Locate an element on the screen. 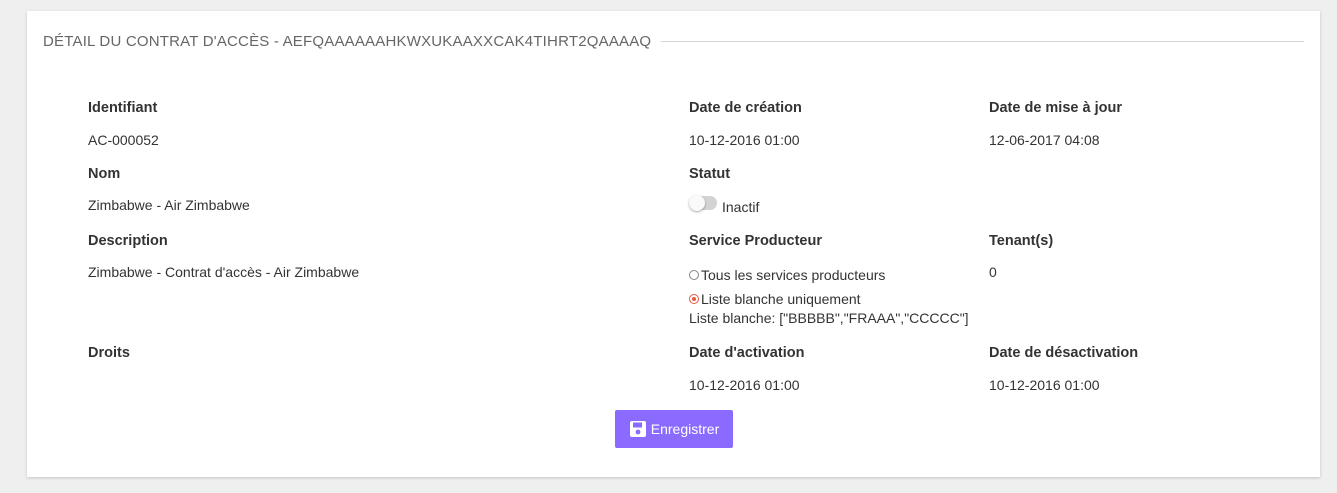 The height and width of the screenshot is (493, 1337). statut-toggle is located at coordinates (703, 203).